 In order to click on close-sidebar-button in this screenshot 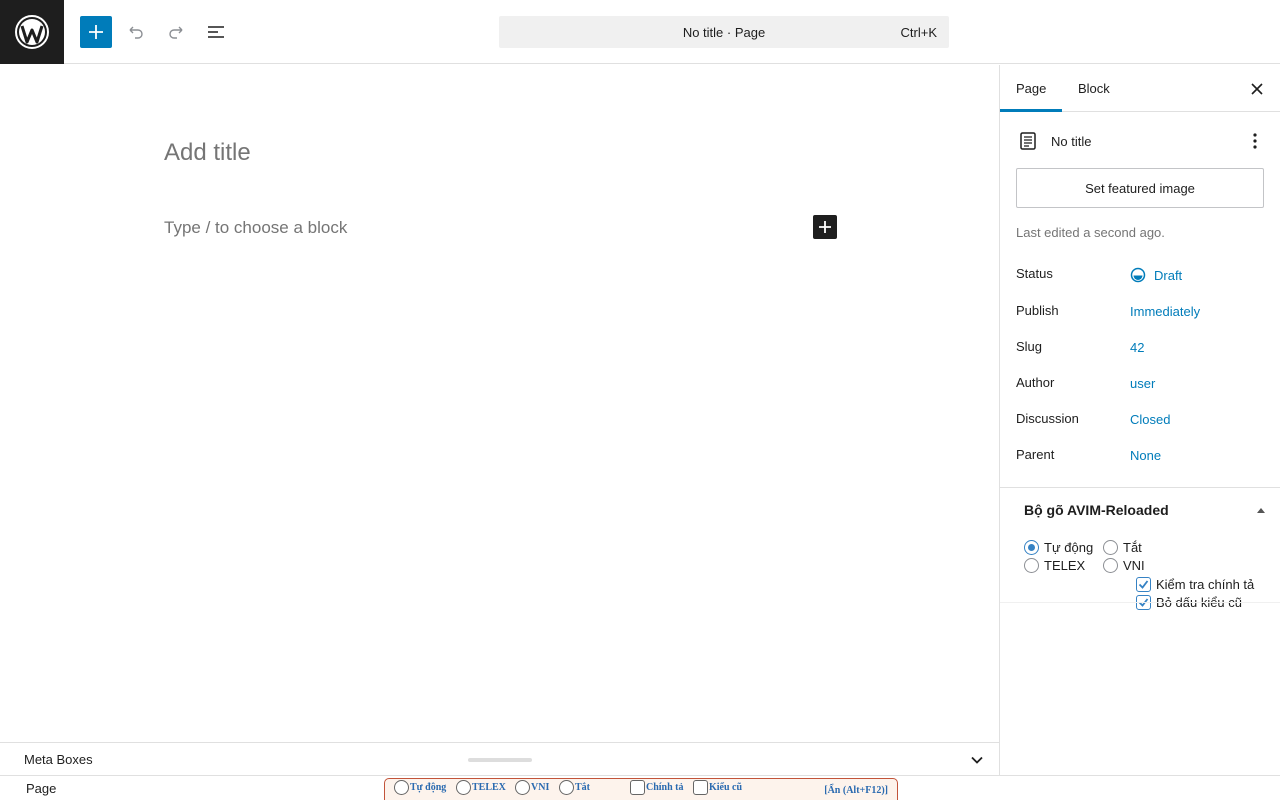, I will do `click(1257, 89)`.